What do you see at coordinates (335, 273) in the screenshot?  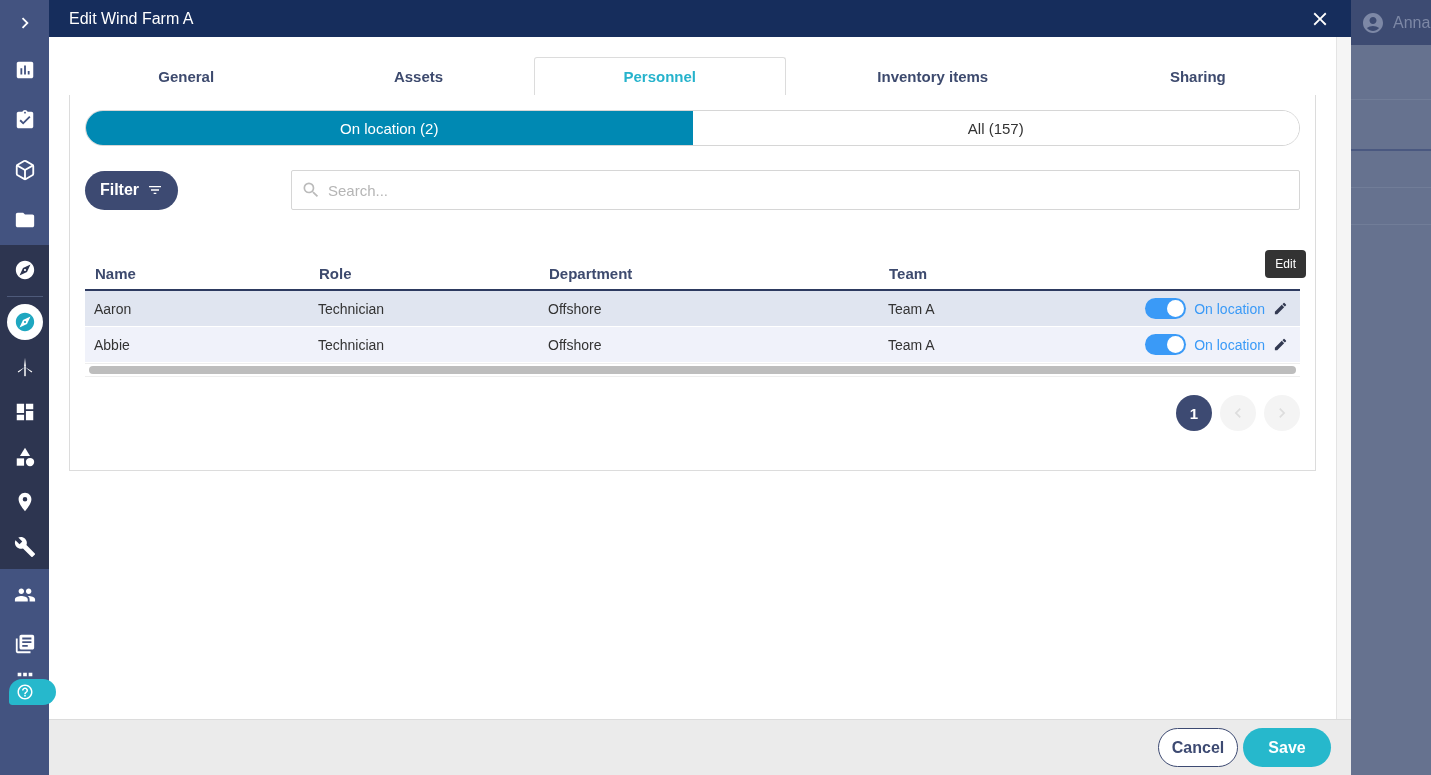 I see `column-header: Role` at bounding box center [335, 273].